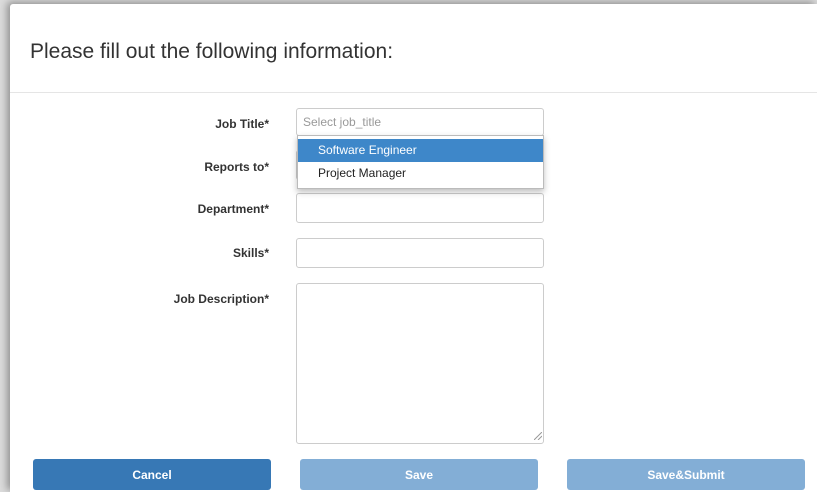 This screenshot has height=492, width=817. I want to click on department-field, so click(420, 208).